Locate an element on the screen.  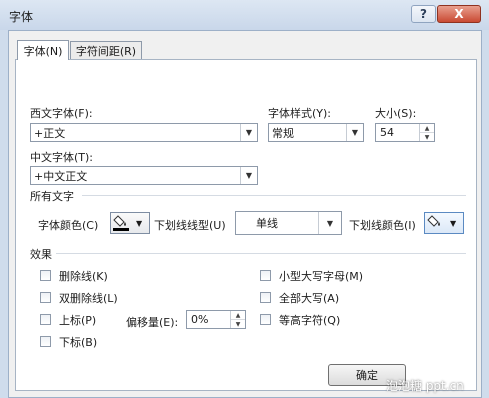
underline-style-select: 单线 ▼ is located at coordinates (288, 223).